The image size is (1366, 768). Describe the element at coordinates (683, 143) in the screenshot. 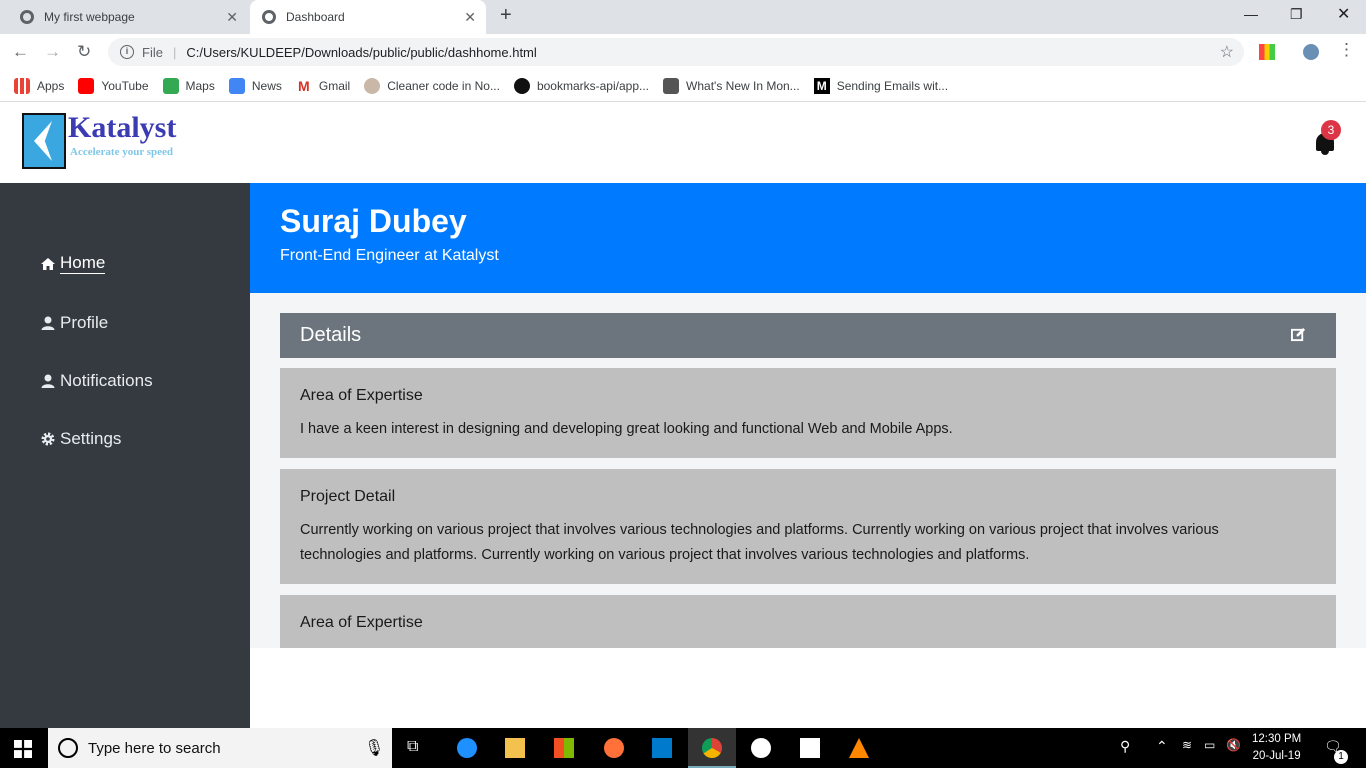

I see `site-header: Katalyst Accelerate your speed 3` at that location.